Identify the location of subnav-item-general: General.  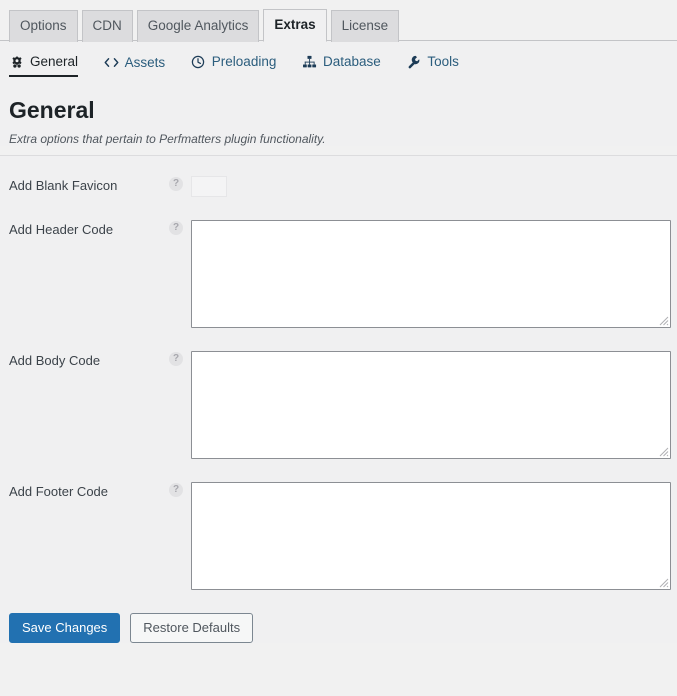
(44, 65).